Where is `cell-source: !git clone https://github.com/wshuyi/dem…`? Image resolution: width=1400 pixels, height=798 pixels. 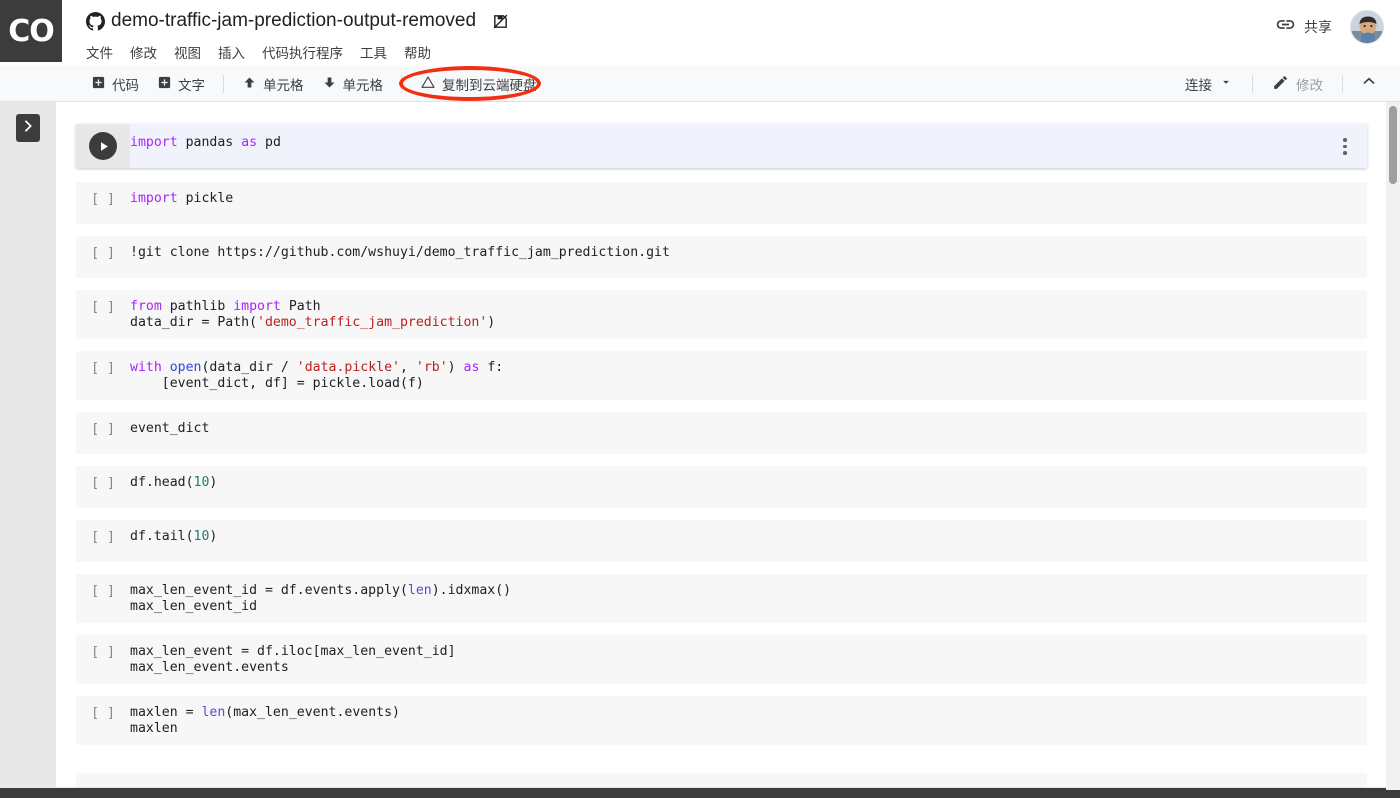
cell-source: !git clone https://github.com/wshuyi/dem… is located at coordinates (748, 257).